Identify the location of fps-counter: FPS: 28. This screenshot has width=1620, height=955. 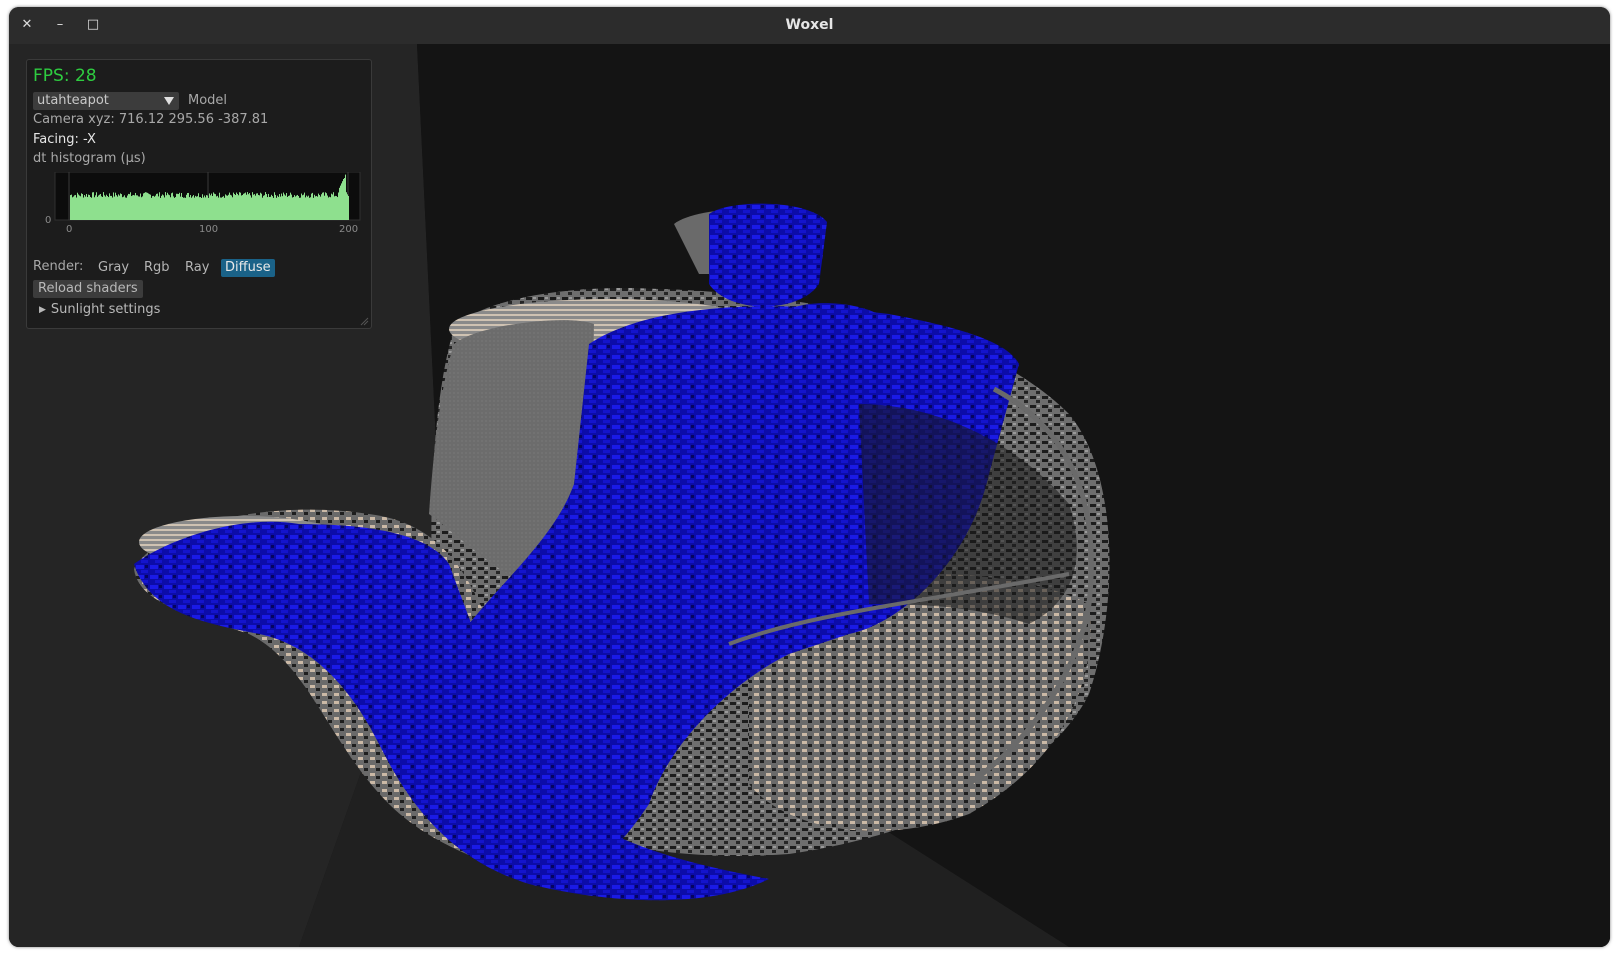
(65, 76).